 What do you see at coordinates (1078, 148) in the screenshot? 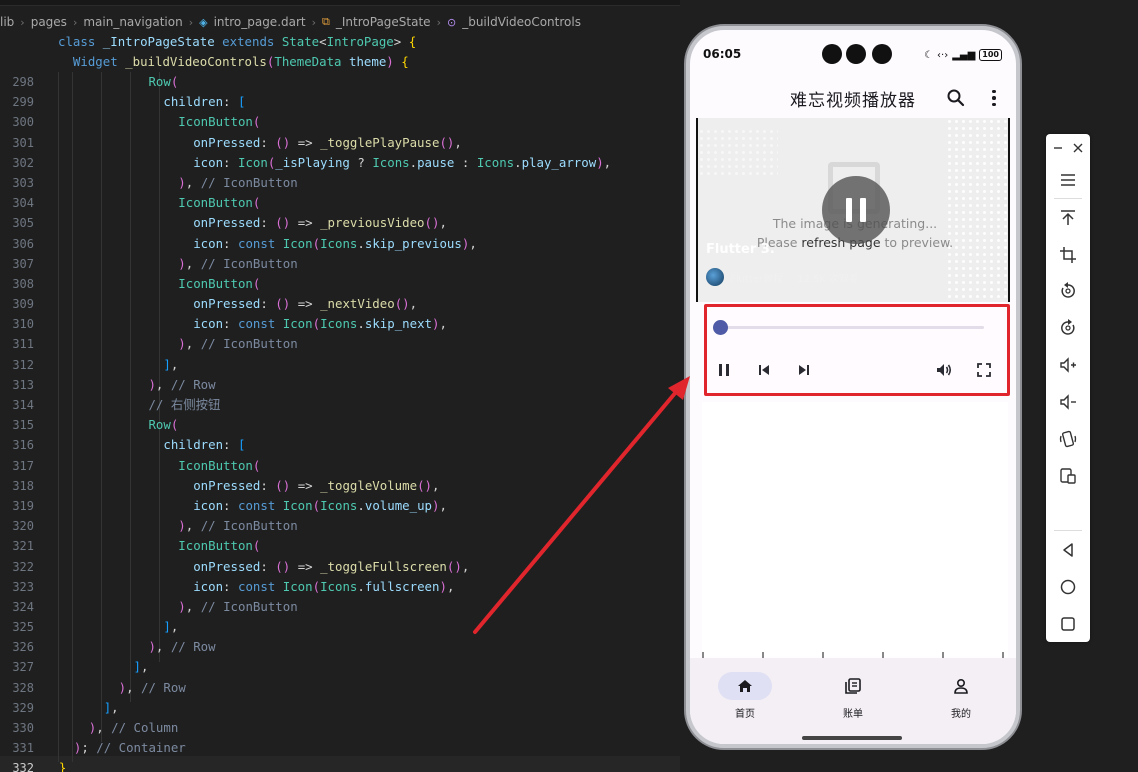
I see `close-icon` at bounding box center [1078, 148].